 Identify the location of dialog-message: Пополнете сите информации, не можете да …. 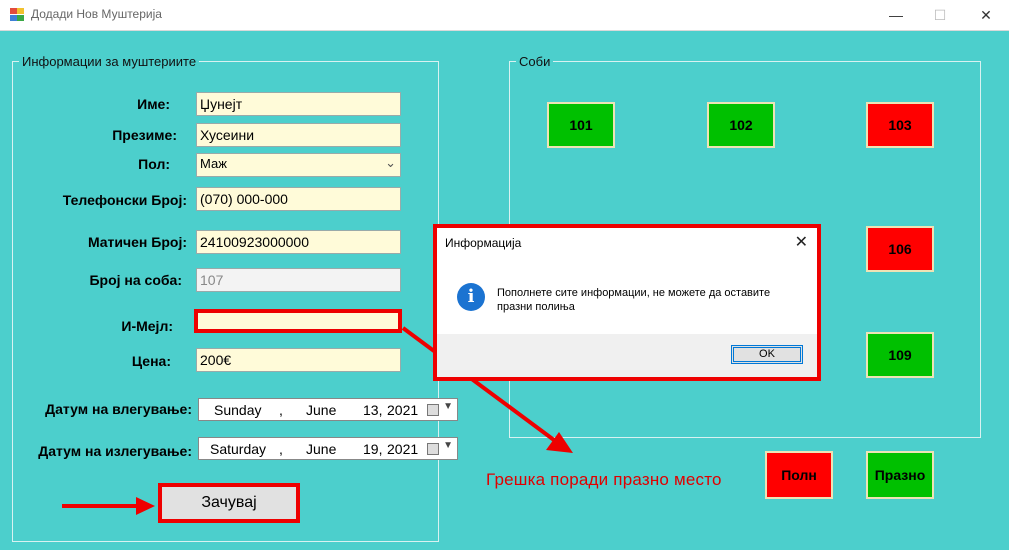
(634, 300).